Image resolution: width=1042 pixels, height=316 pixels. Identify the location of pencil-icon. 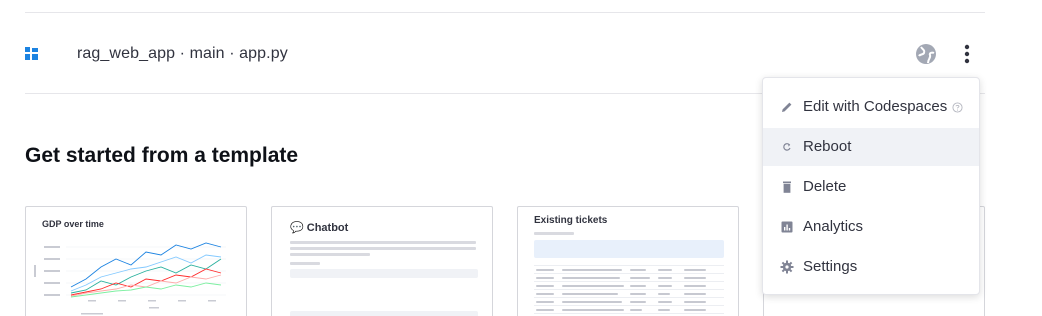
(787, 107).